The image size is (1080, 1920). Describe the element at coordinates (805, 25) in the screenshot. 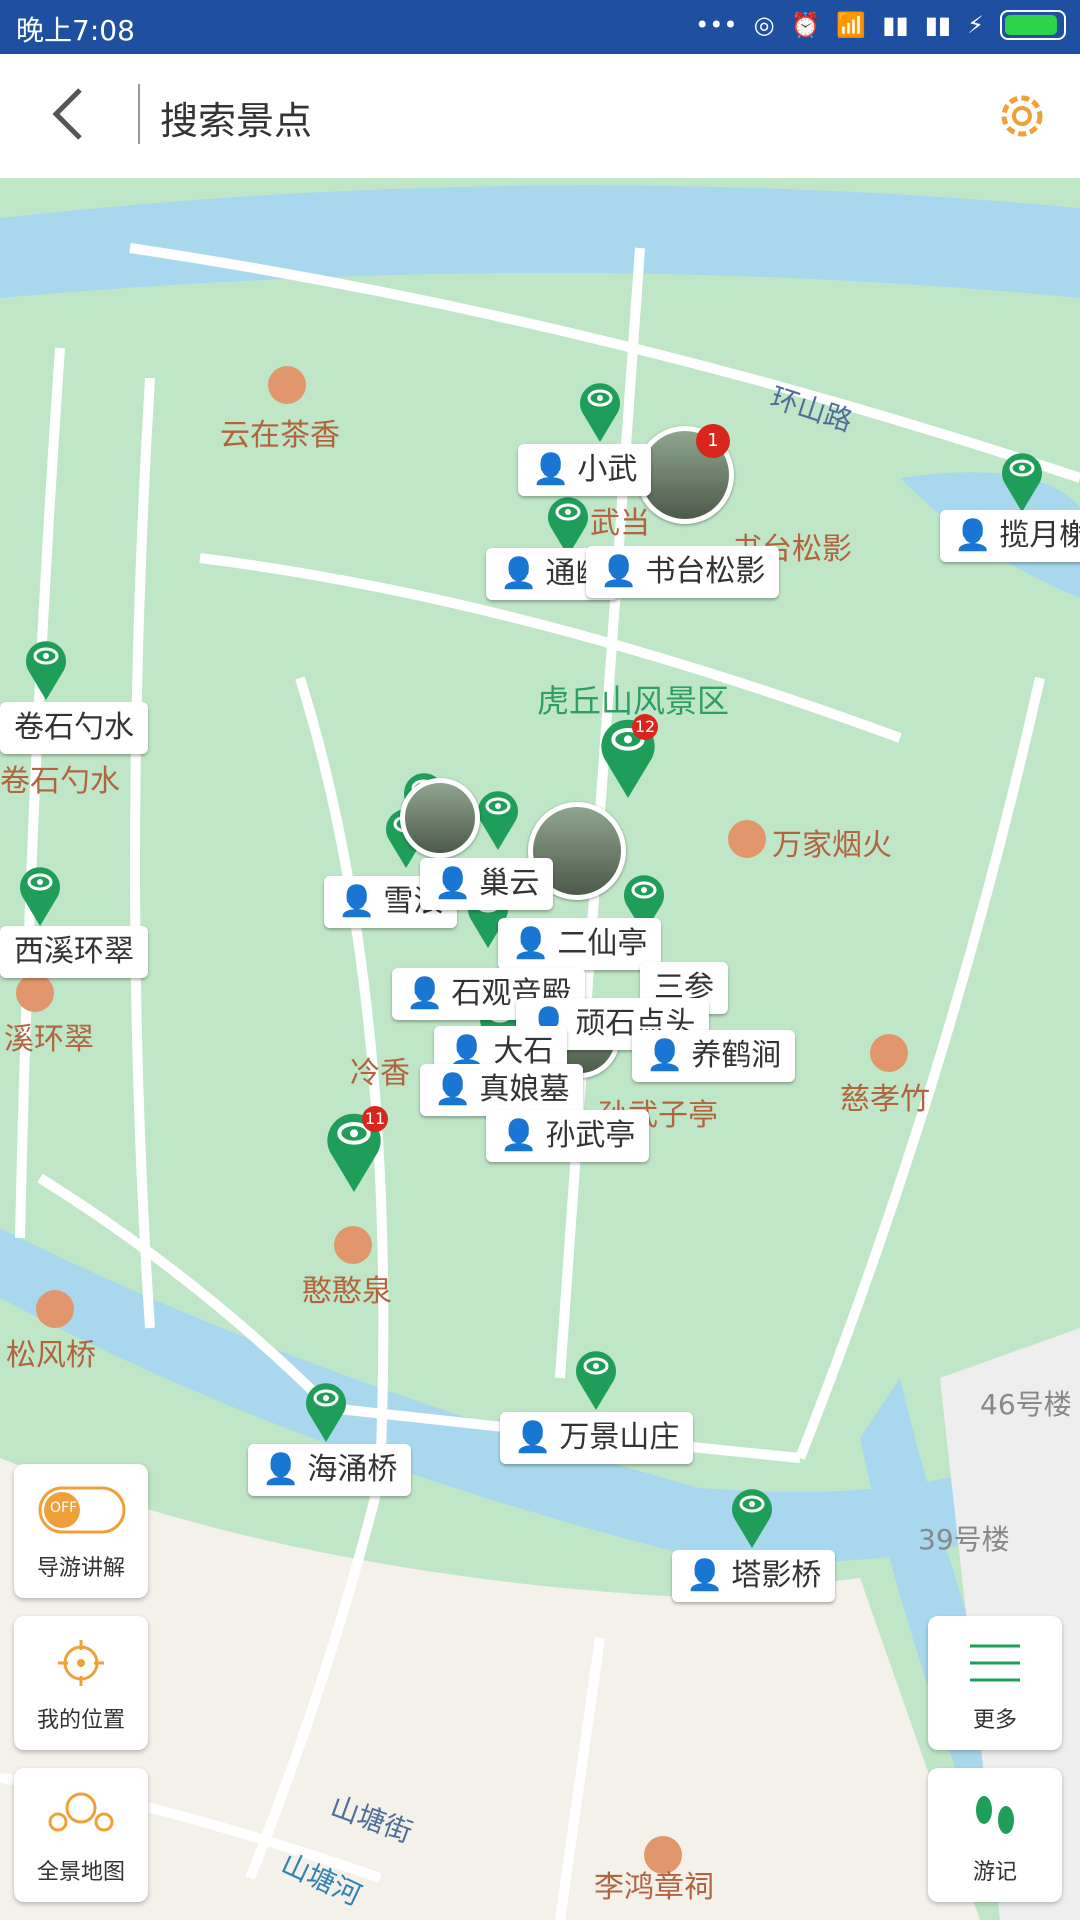

I see `alarm-icon: ⏰` at that location.